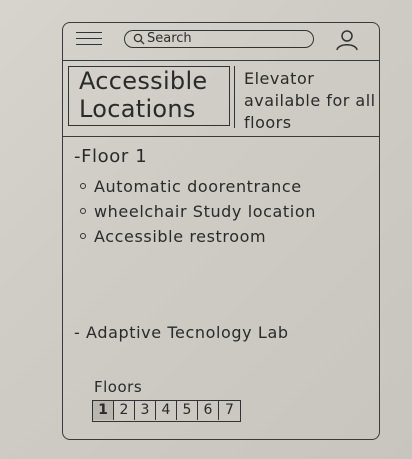 The image size is (412, 459). I want to click on menu-bar-middle, so click(89, 38).